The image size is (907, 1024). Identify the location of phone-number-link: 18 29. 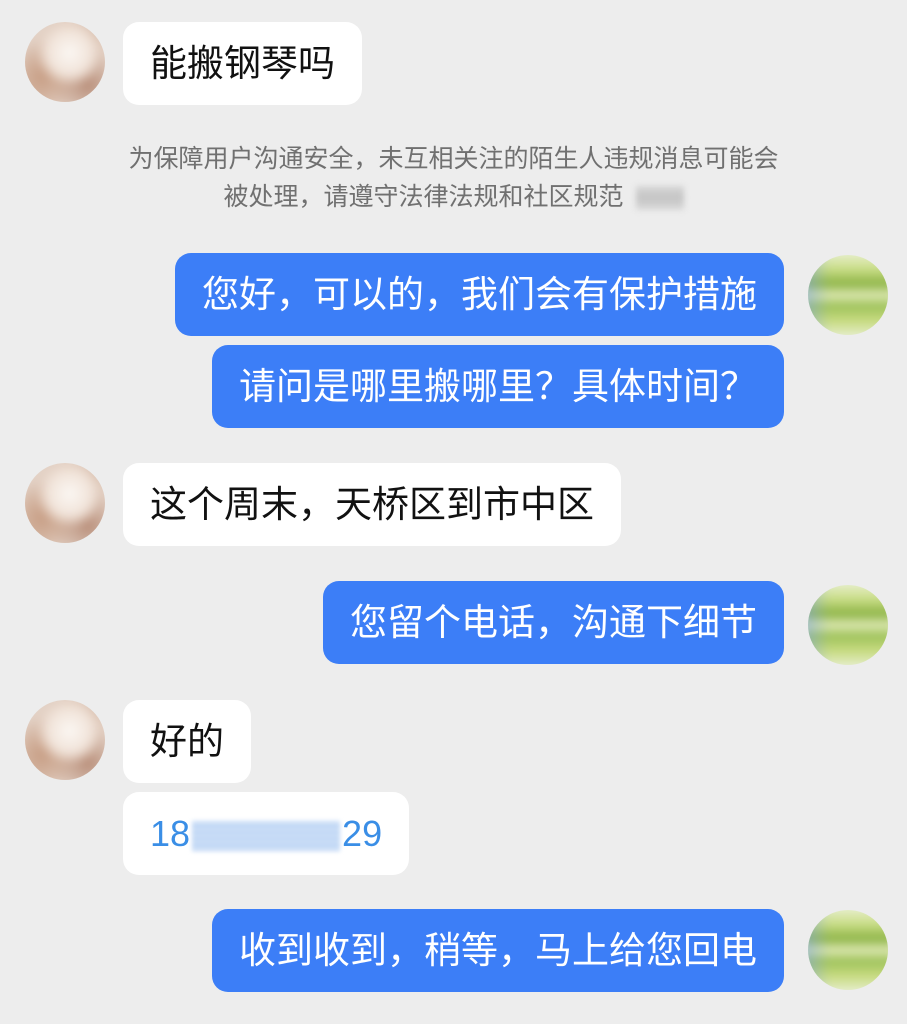
(266, 833).